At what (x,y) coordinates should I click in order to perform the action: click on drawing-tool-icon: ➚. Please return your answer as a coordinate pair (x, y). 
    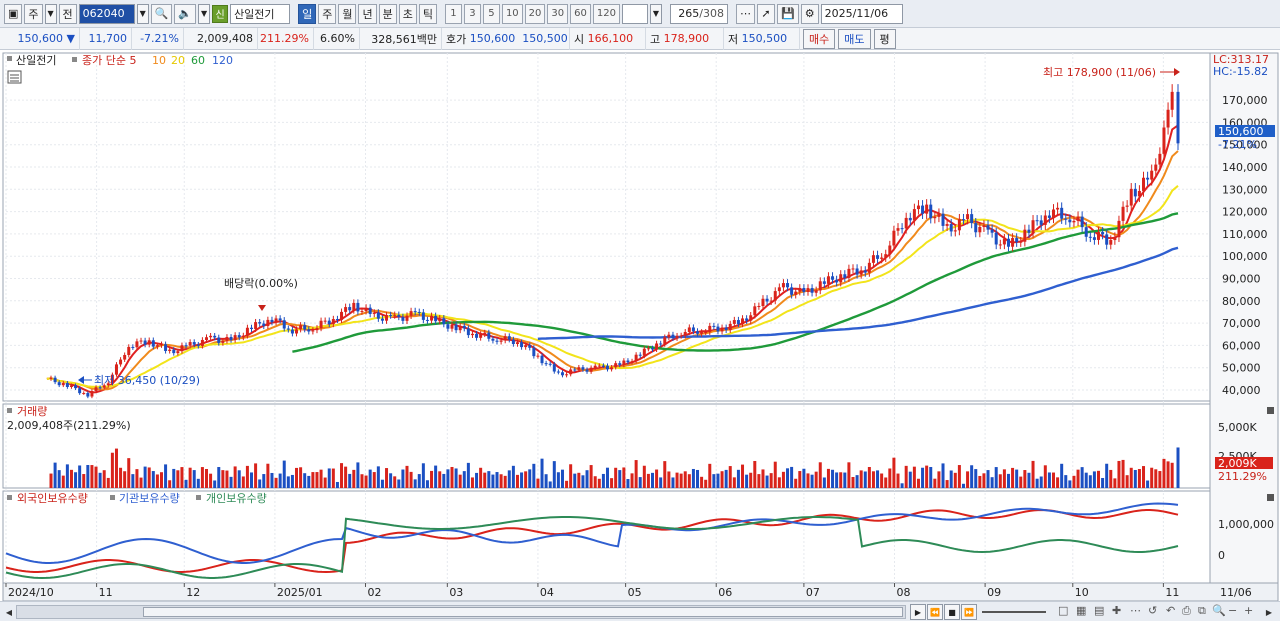
    Looking at the image, I should click on (765, 13).